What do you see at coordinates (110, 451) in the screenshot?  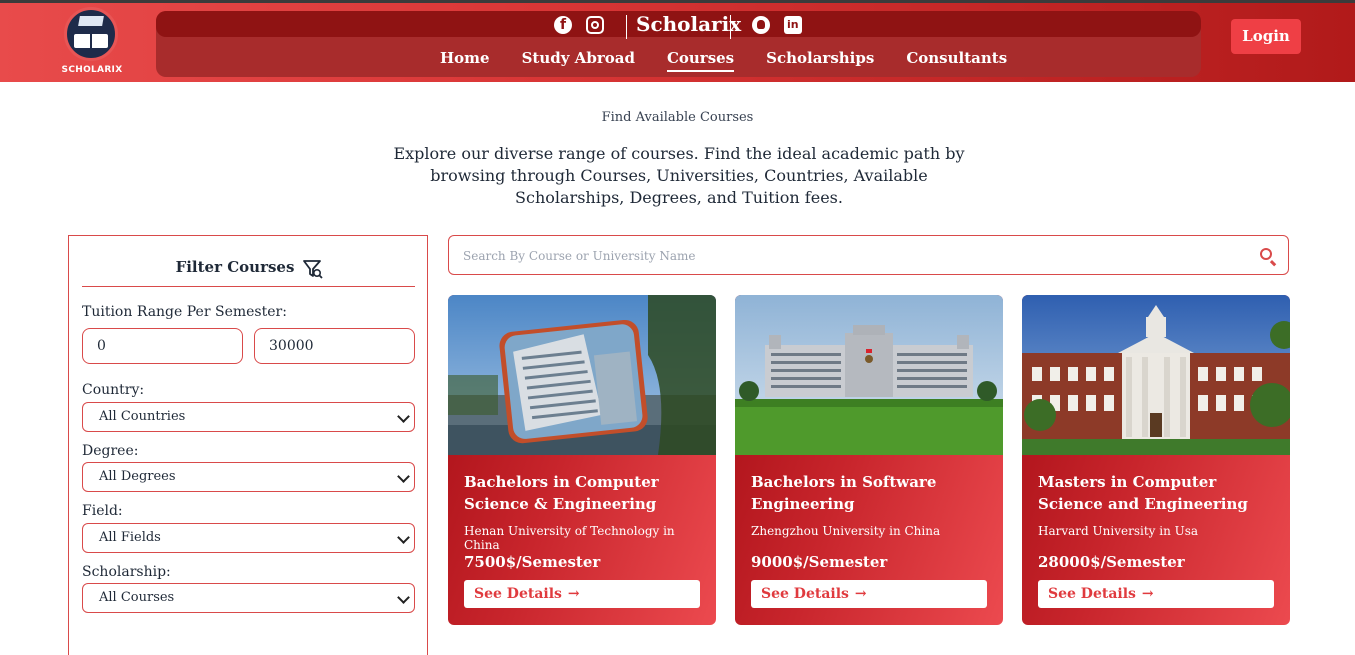 I see `degree-label: Degree:` at bounding box center [110, 451].